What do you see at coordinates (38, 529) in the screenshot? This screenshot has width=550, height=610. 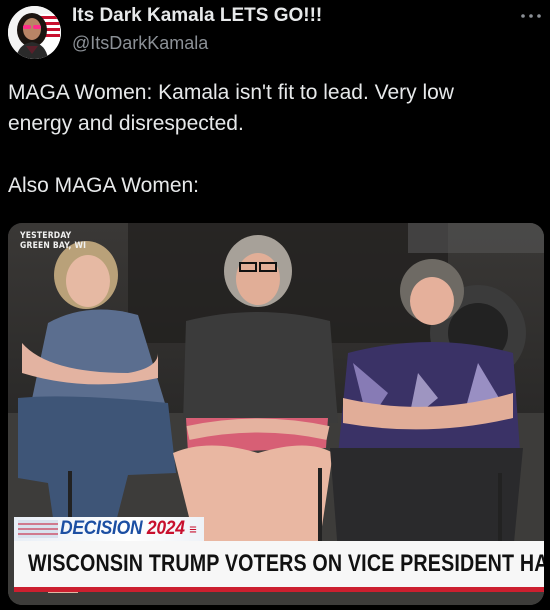 I see `stars-stripes-icon` at bounding box center [38, 529].